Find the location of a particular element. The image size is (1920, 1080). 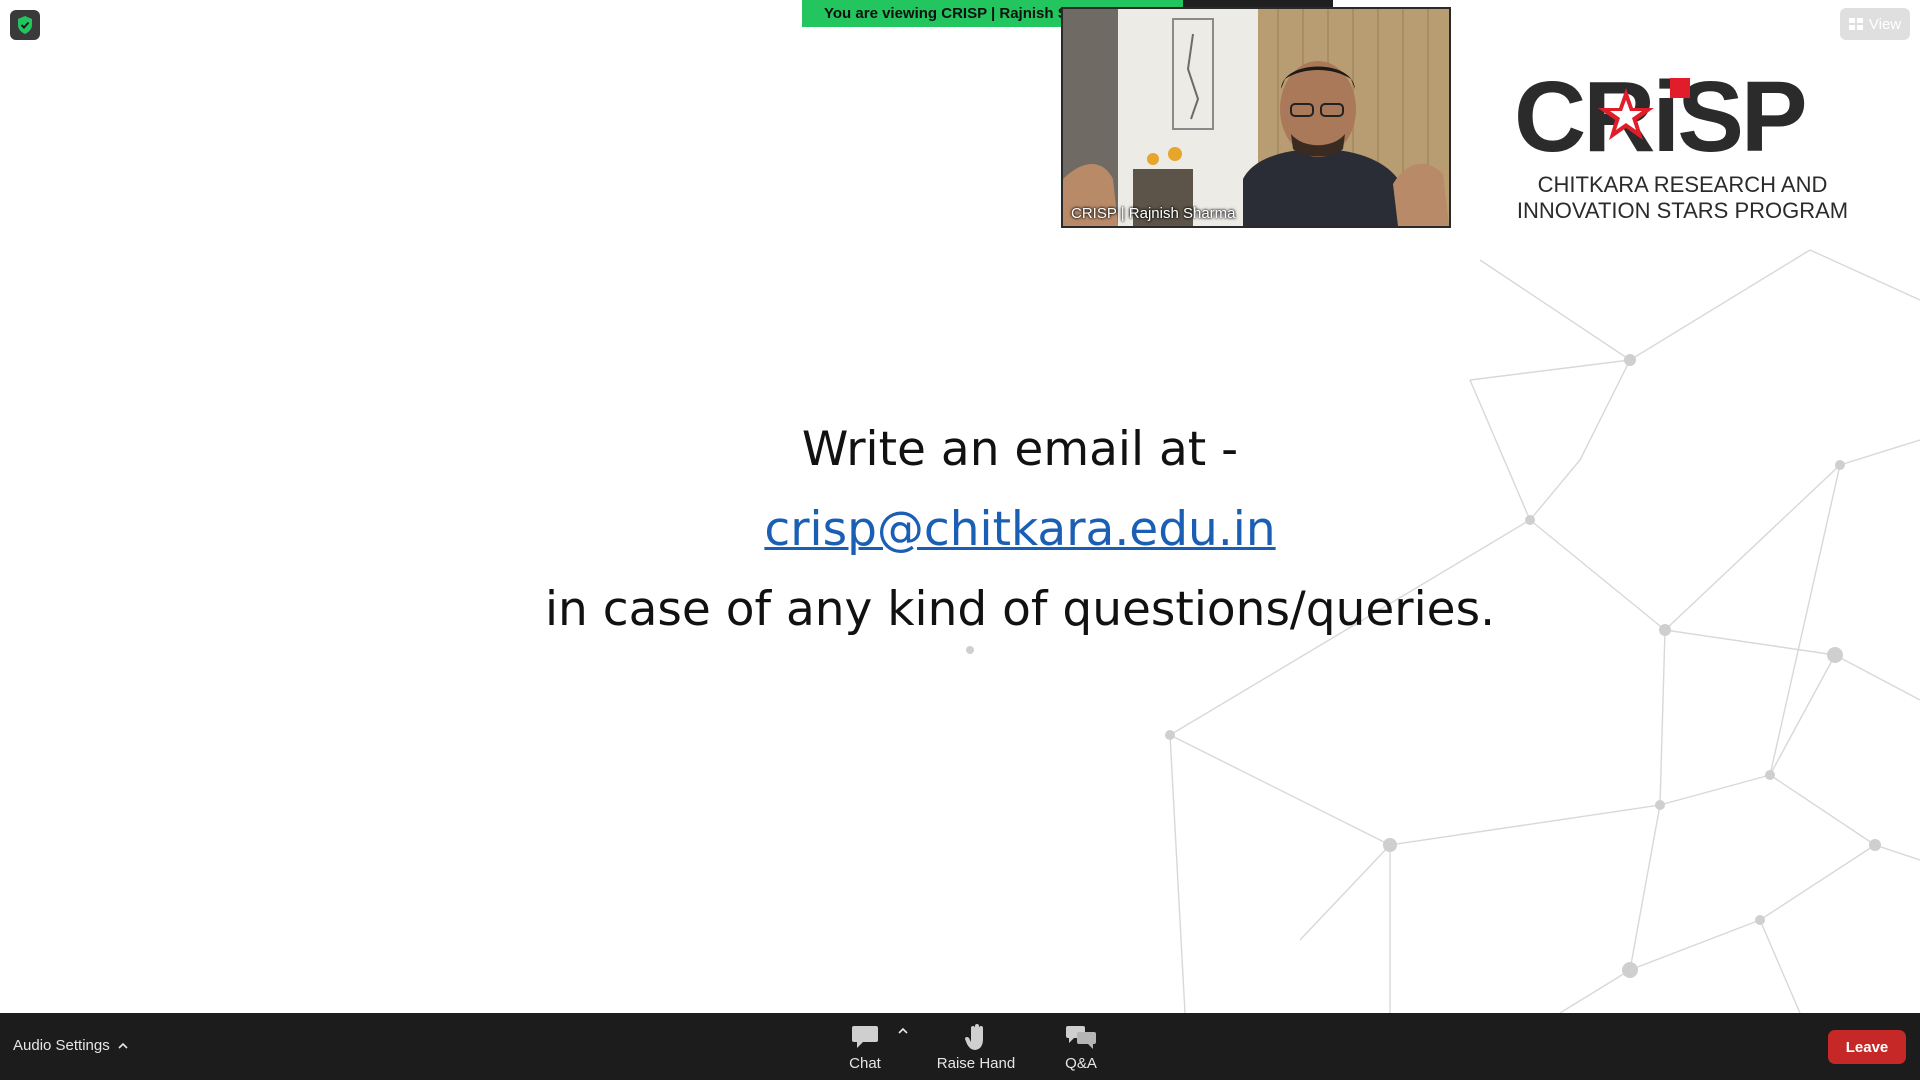

hand-icon is located at coordinates (974, 1037).